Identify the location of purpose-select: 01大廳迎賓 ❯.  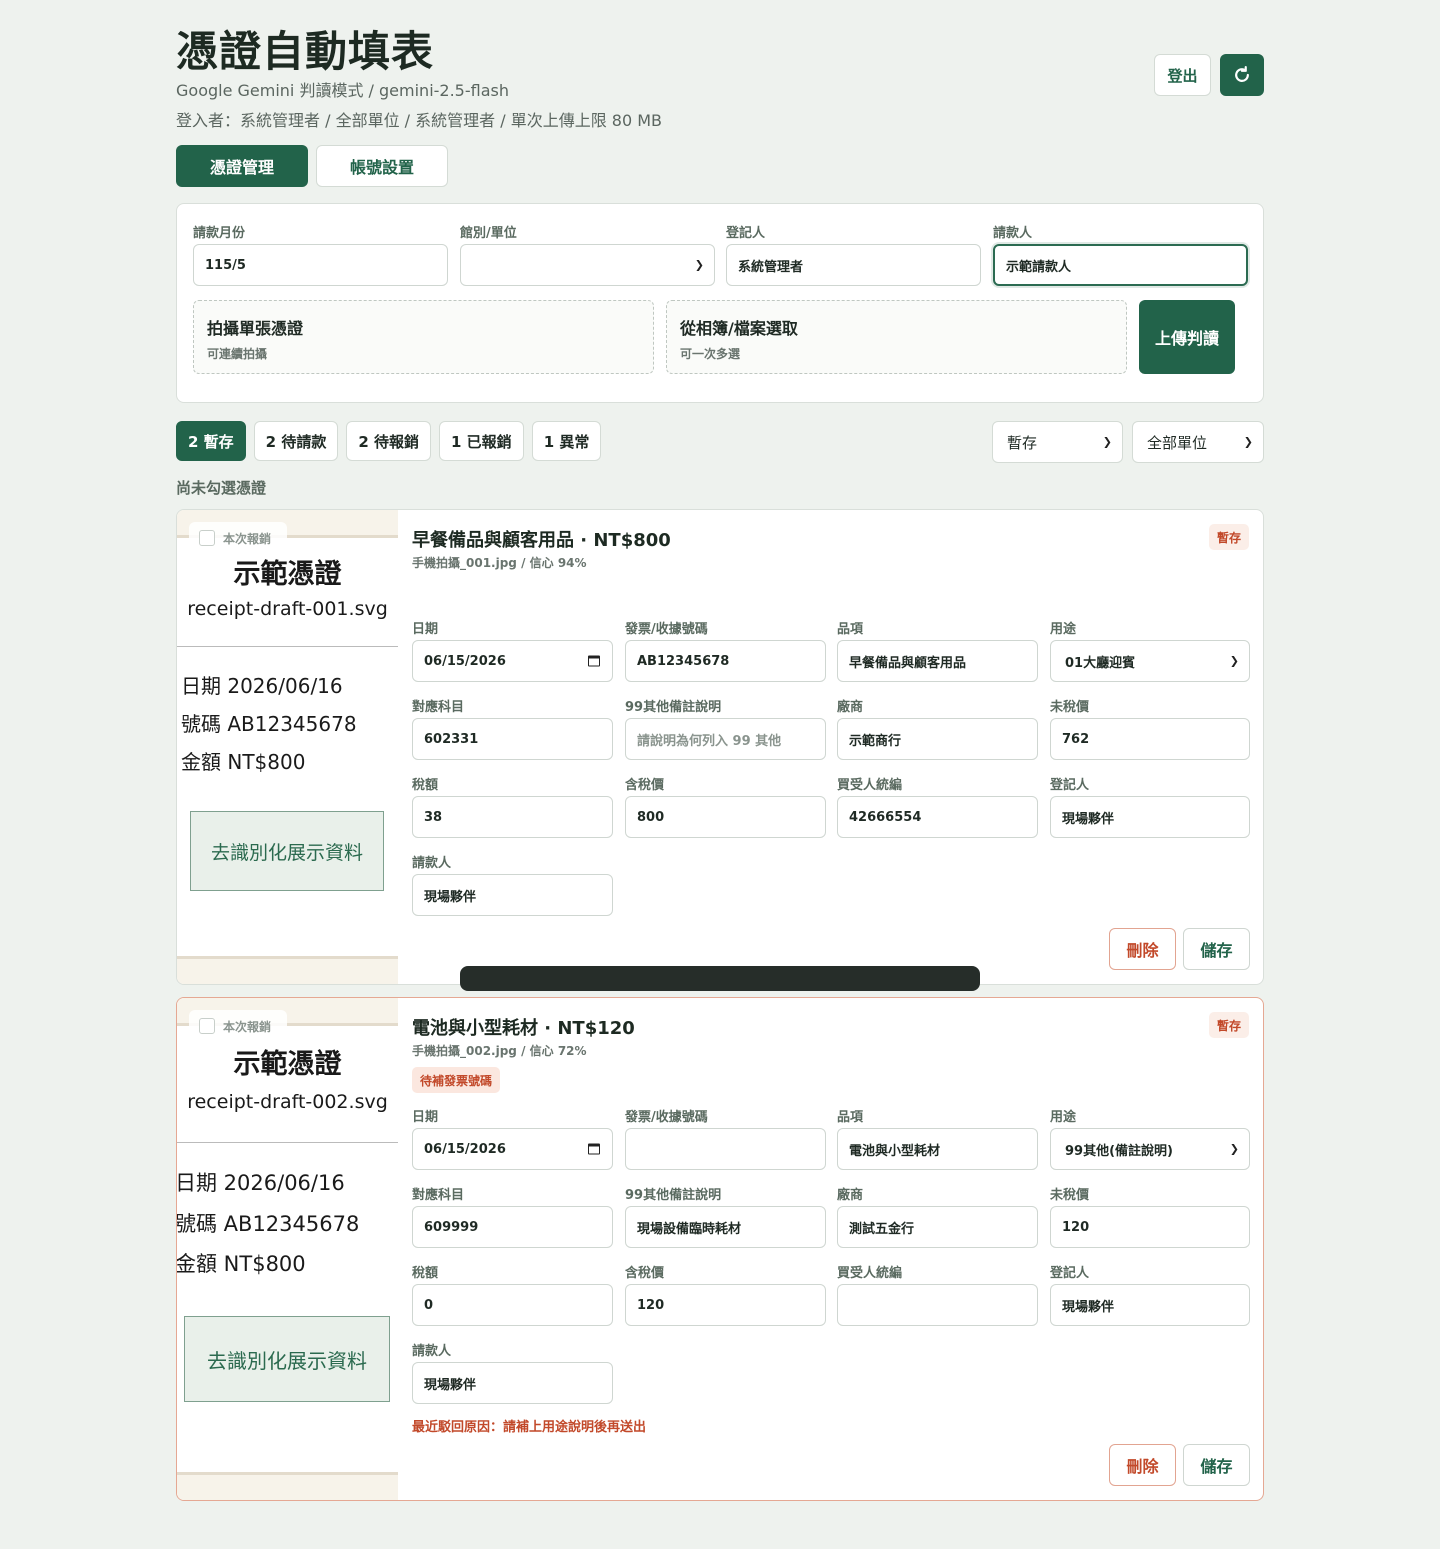
(1150, 661).